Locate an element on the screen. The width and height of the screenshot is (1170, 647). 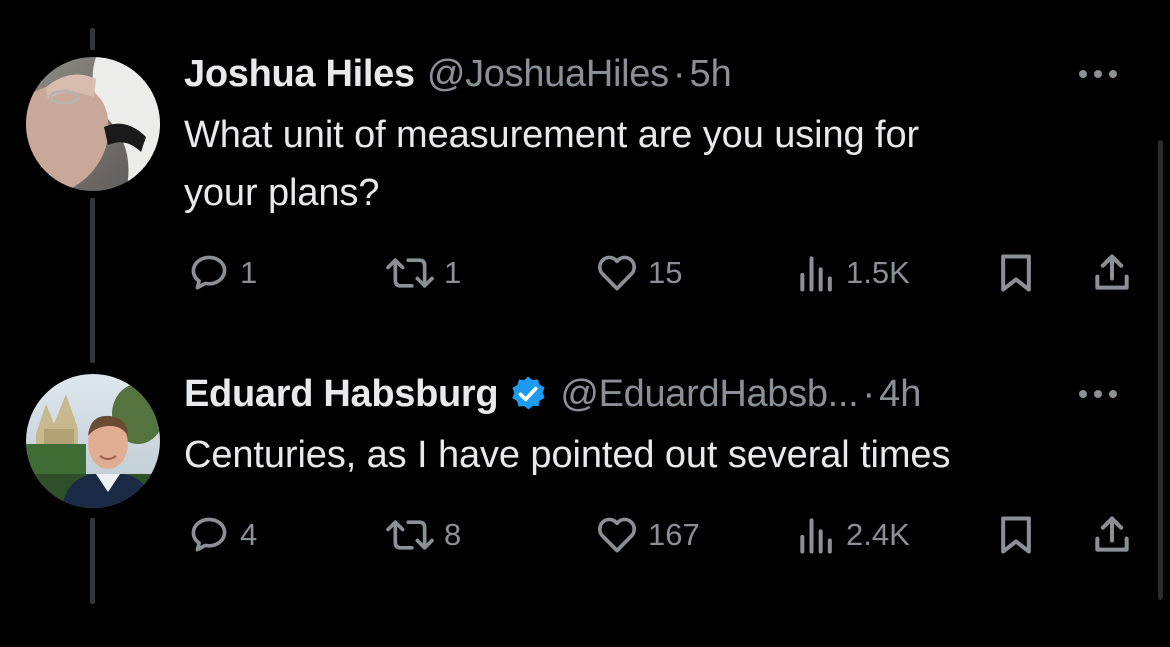
reply-button: 1 is located at coordinates (221, 273).